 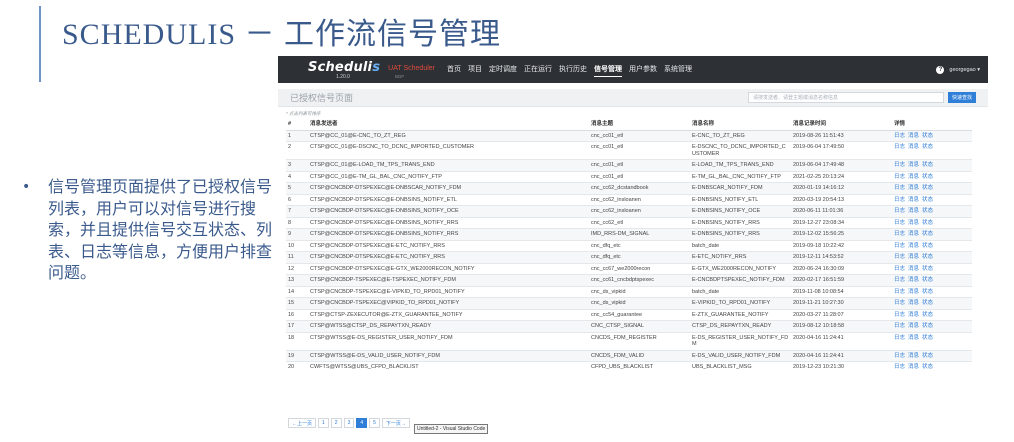 What do you see at coordinates (475, 69) in the screenshot?
I see `nav-item: 项目` at bounding box center [475, 69].